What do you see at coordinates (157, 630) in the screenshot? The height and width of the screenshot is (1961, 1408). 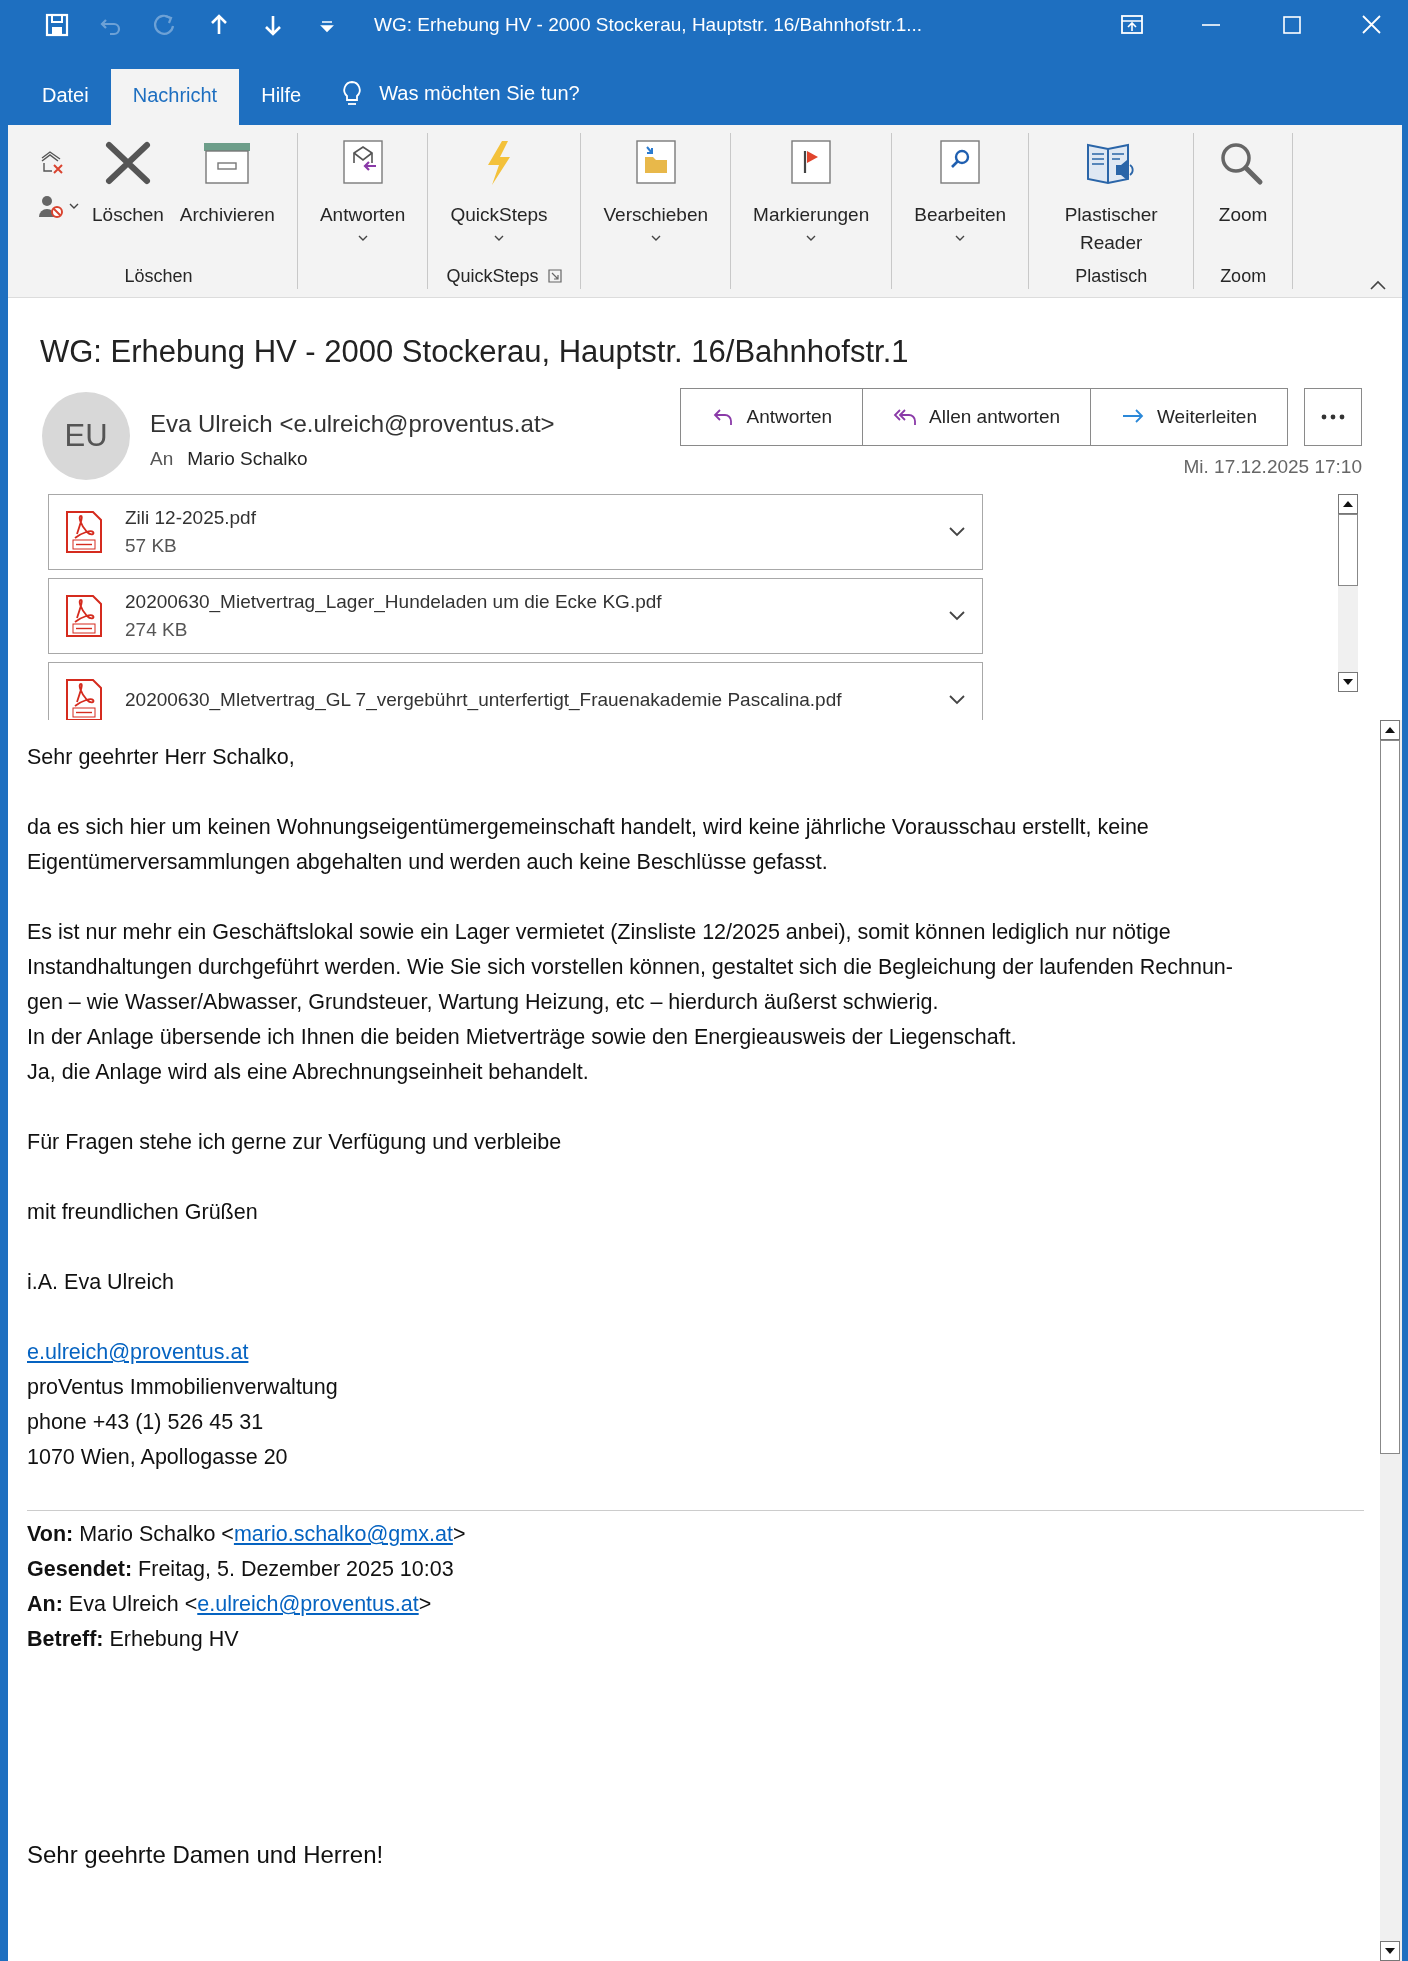 I see `attachment-size: 274 KB` at bounding box center [157, 630].